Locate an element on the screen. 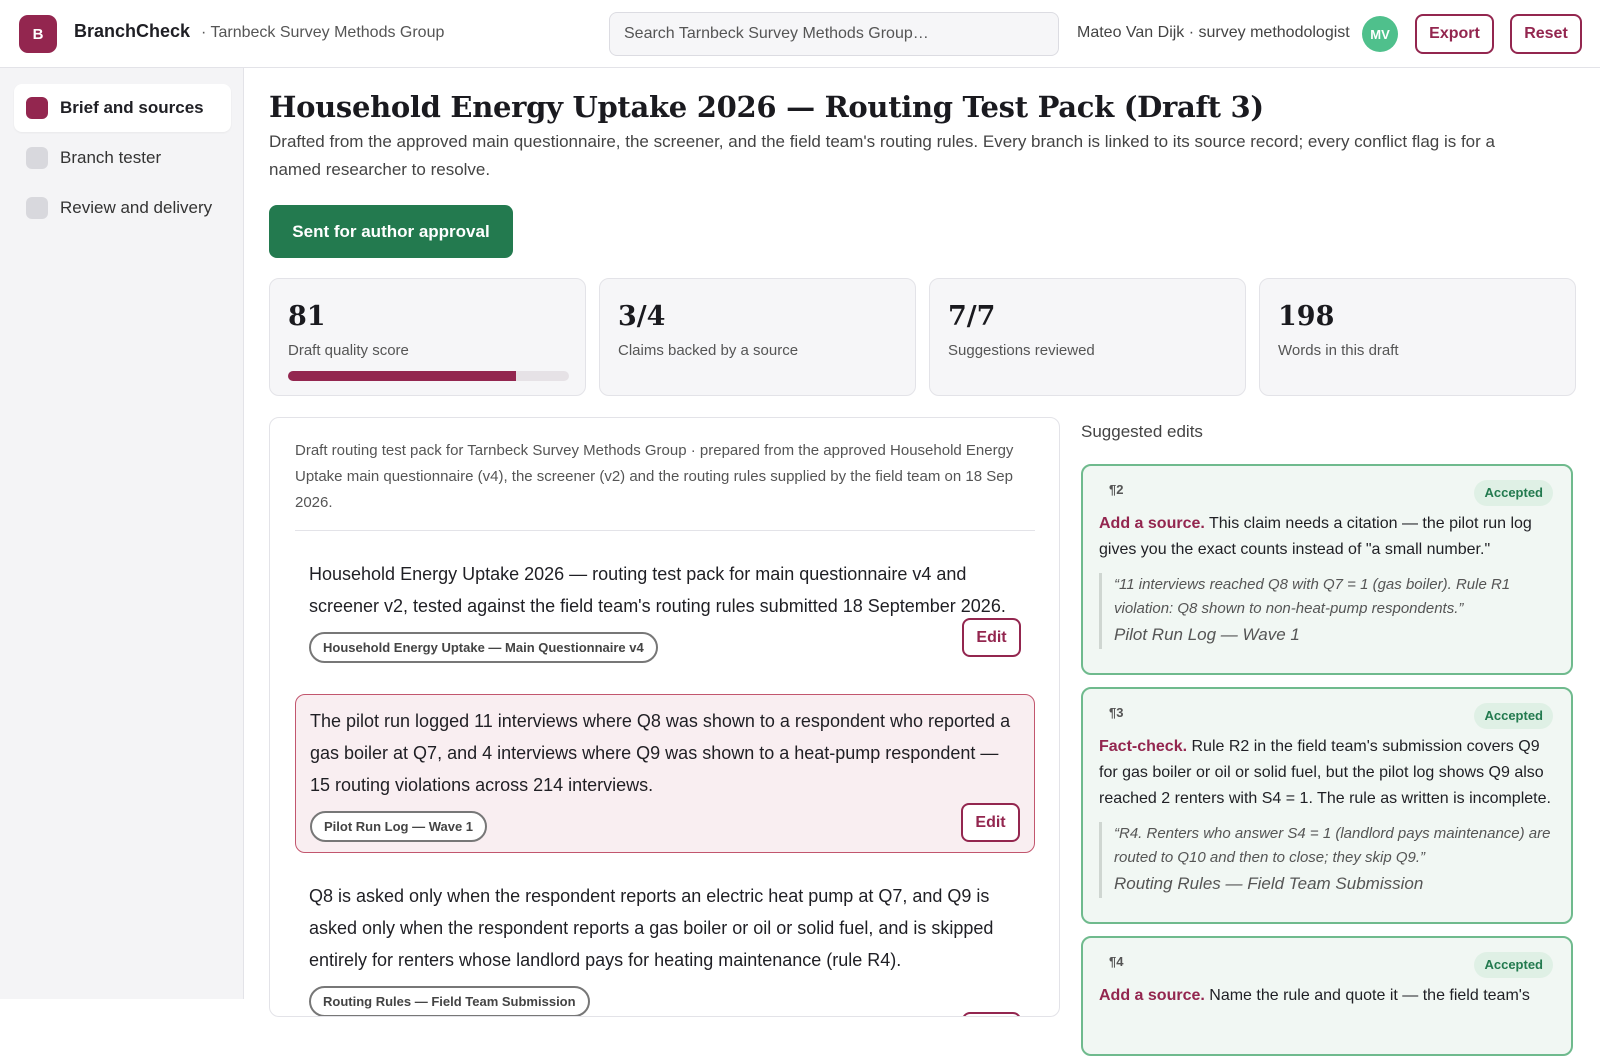  quote-source: Routing Rules — Field Team Submission is located at coordinates (1269, 883).